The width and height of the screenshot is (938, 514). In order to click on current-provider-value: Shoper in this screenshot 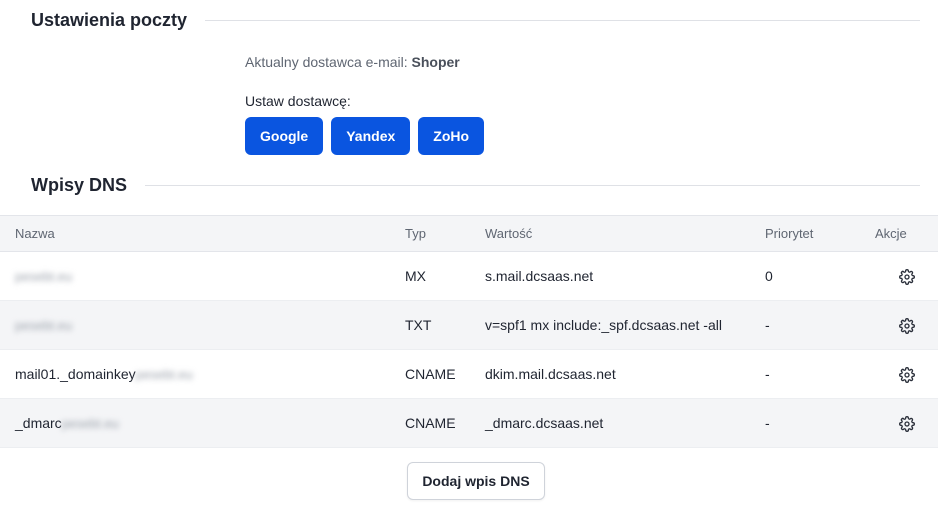, I will do `click(435, 62)`.